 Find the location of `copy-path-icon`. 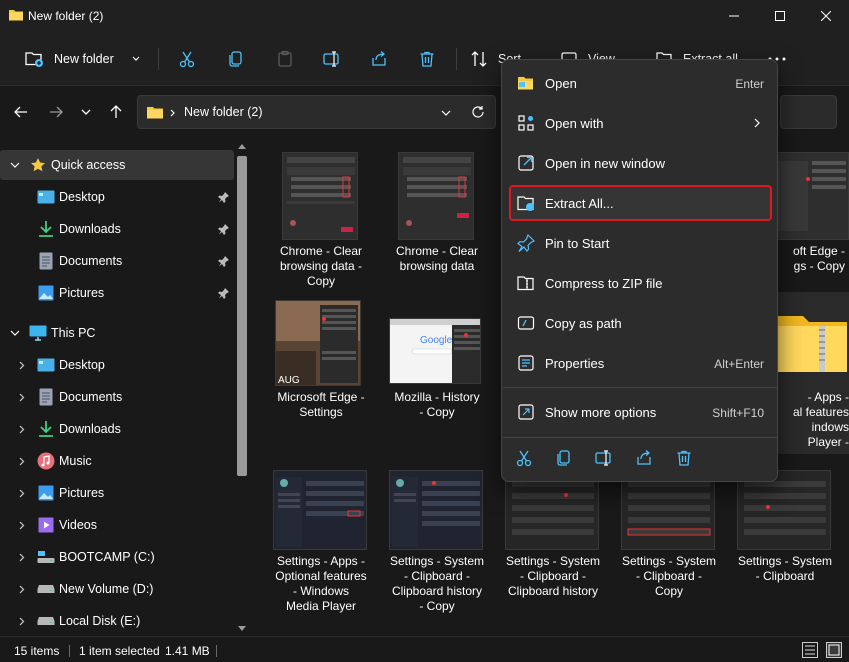

copy-path-icon is located at coordinates (526, 323).